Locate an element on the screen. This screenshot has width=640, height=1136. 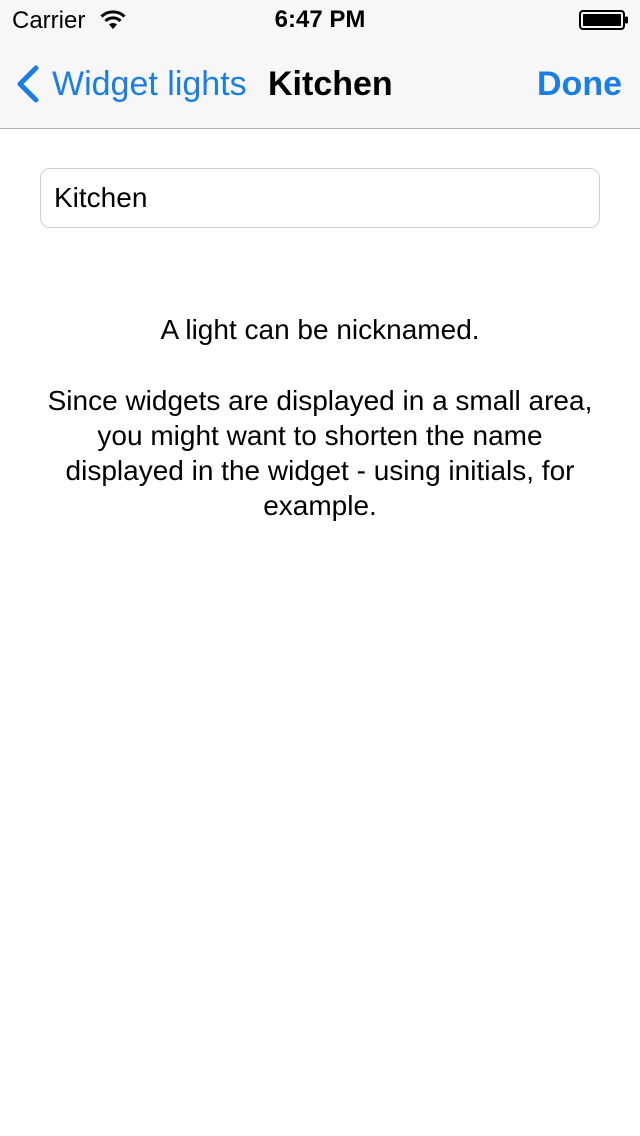
back-label: Widget lights is located at coordinates (149, 84).